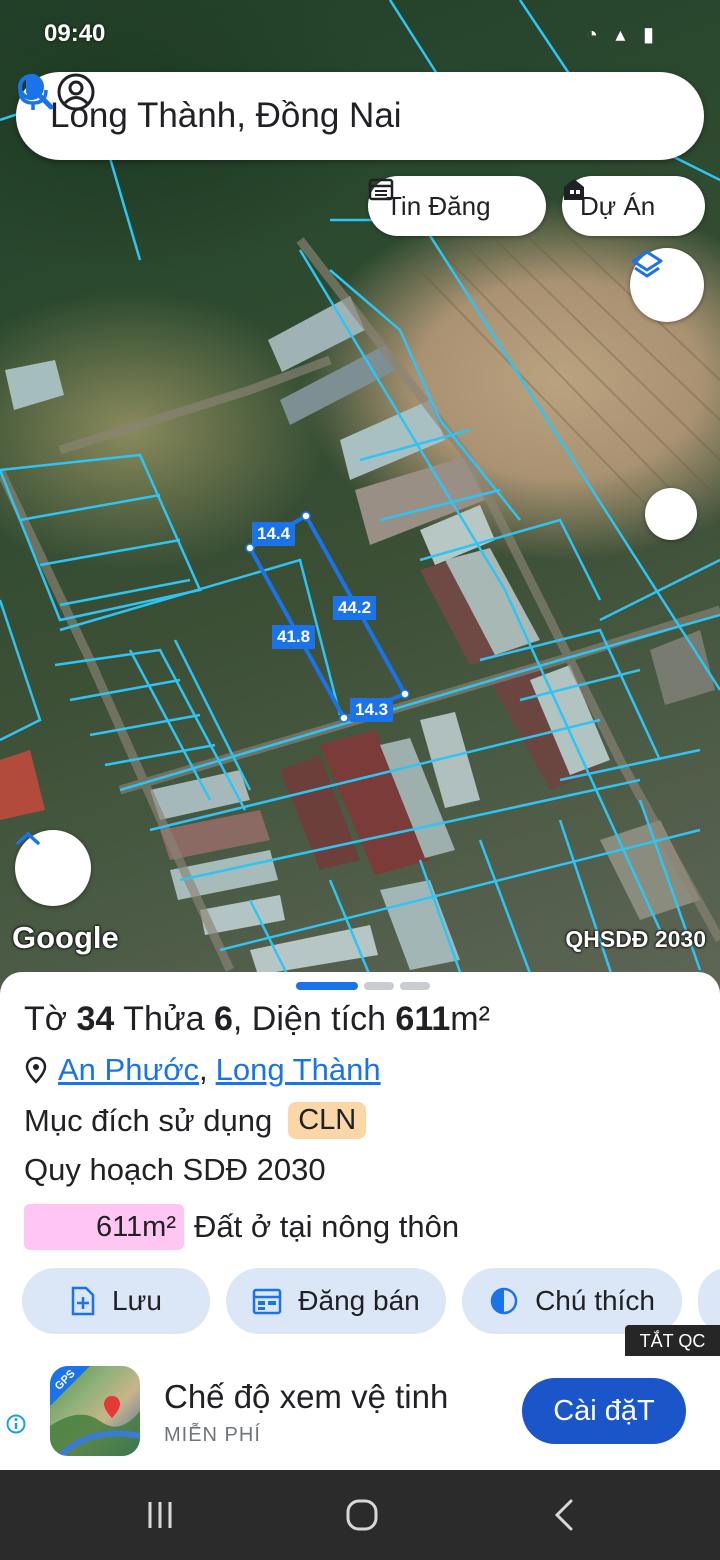 The width and height of the screenshot is (720, 1560). I want to click on home-icon, so click(362, 1515).